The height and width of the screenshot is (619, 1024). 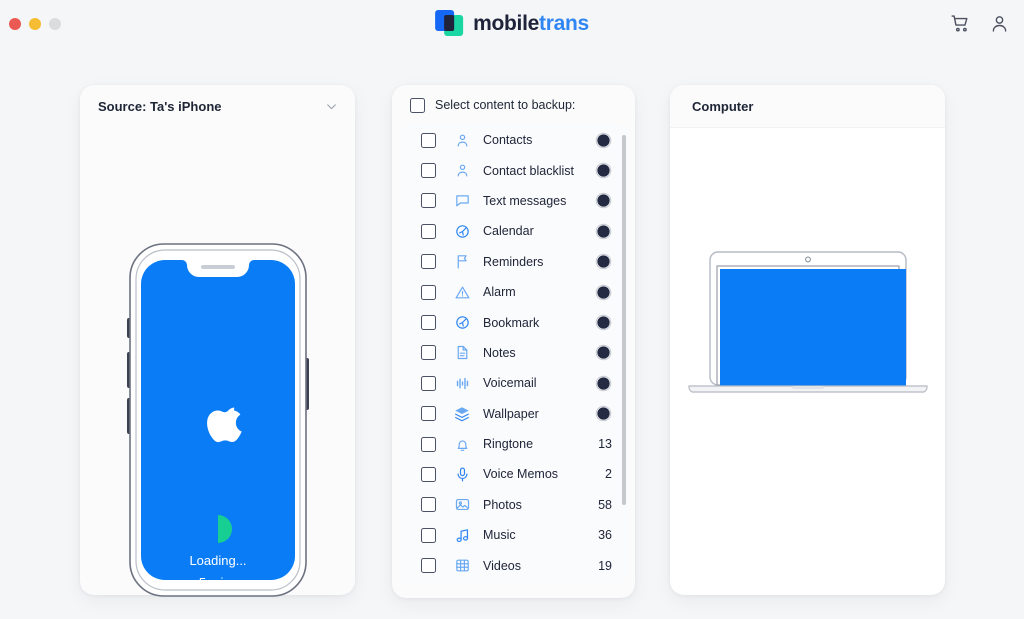 I want to click on source-device-title: Source: Ta's iPhone, so click(x=160, y=106).